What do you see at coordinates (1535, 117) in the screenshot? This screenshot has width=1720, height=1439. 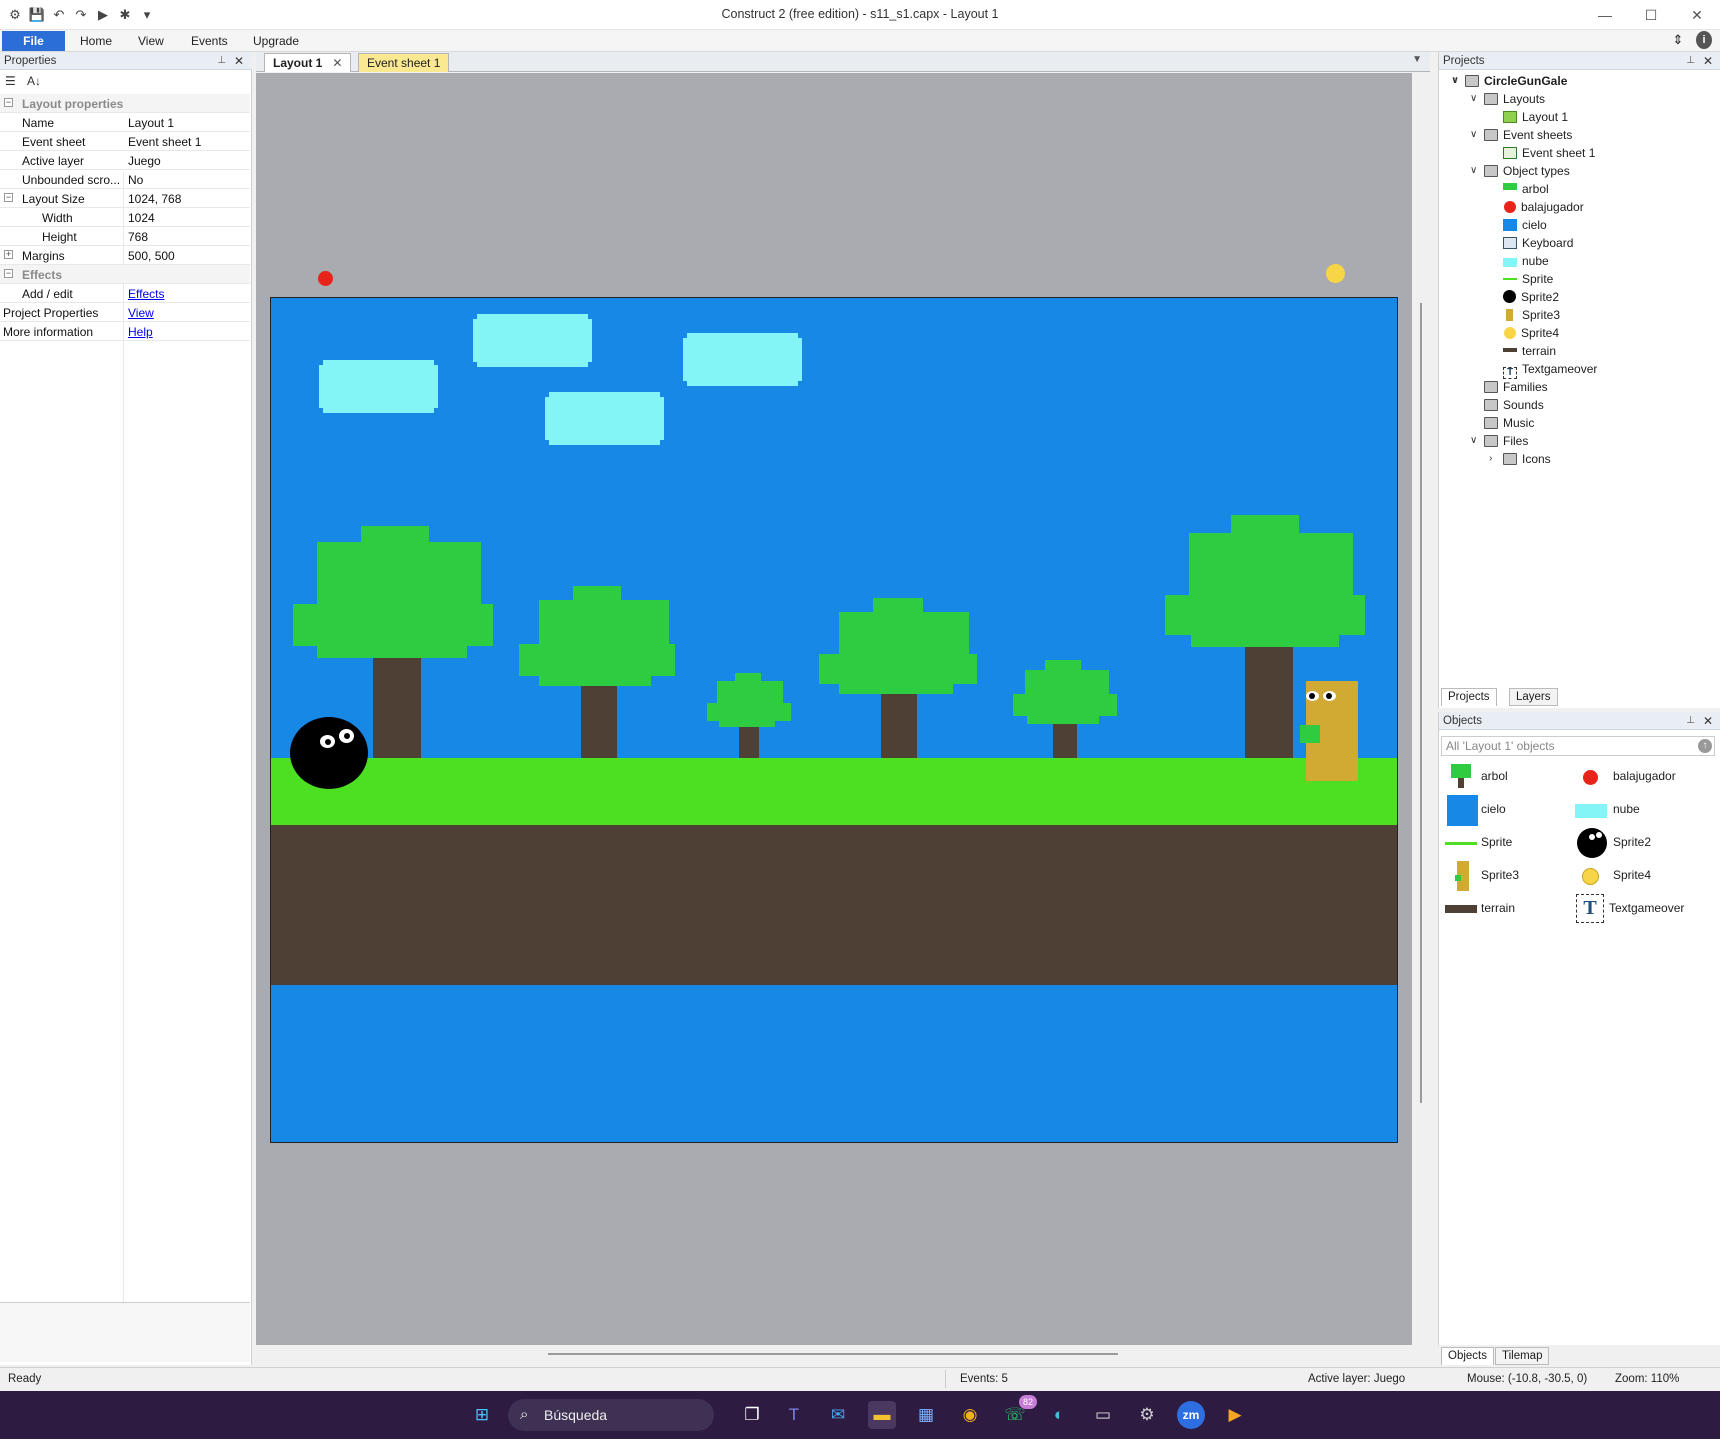 I see `tree-layout-1: Layout 1` at bounding box center [1535, 117].